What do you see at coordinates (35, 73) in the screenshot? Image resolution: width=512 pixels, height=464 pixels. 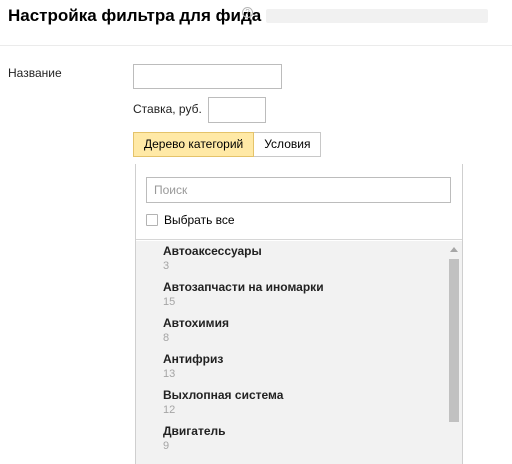 I see `name-label: Название` at bounding box center [35, 73].